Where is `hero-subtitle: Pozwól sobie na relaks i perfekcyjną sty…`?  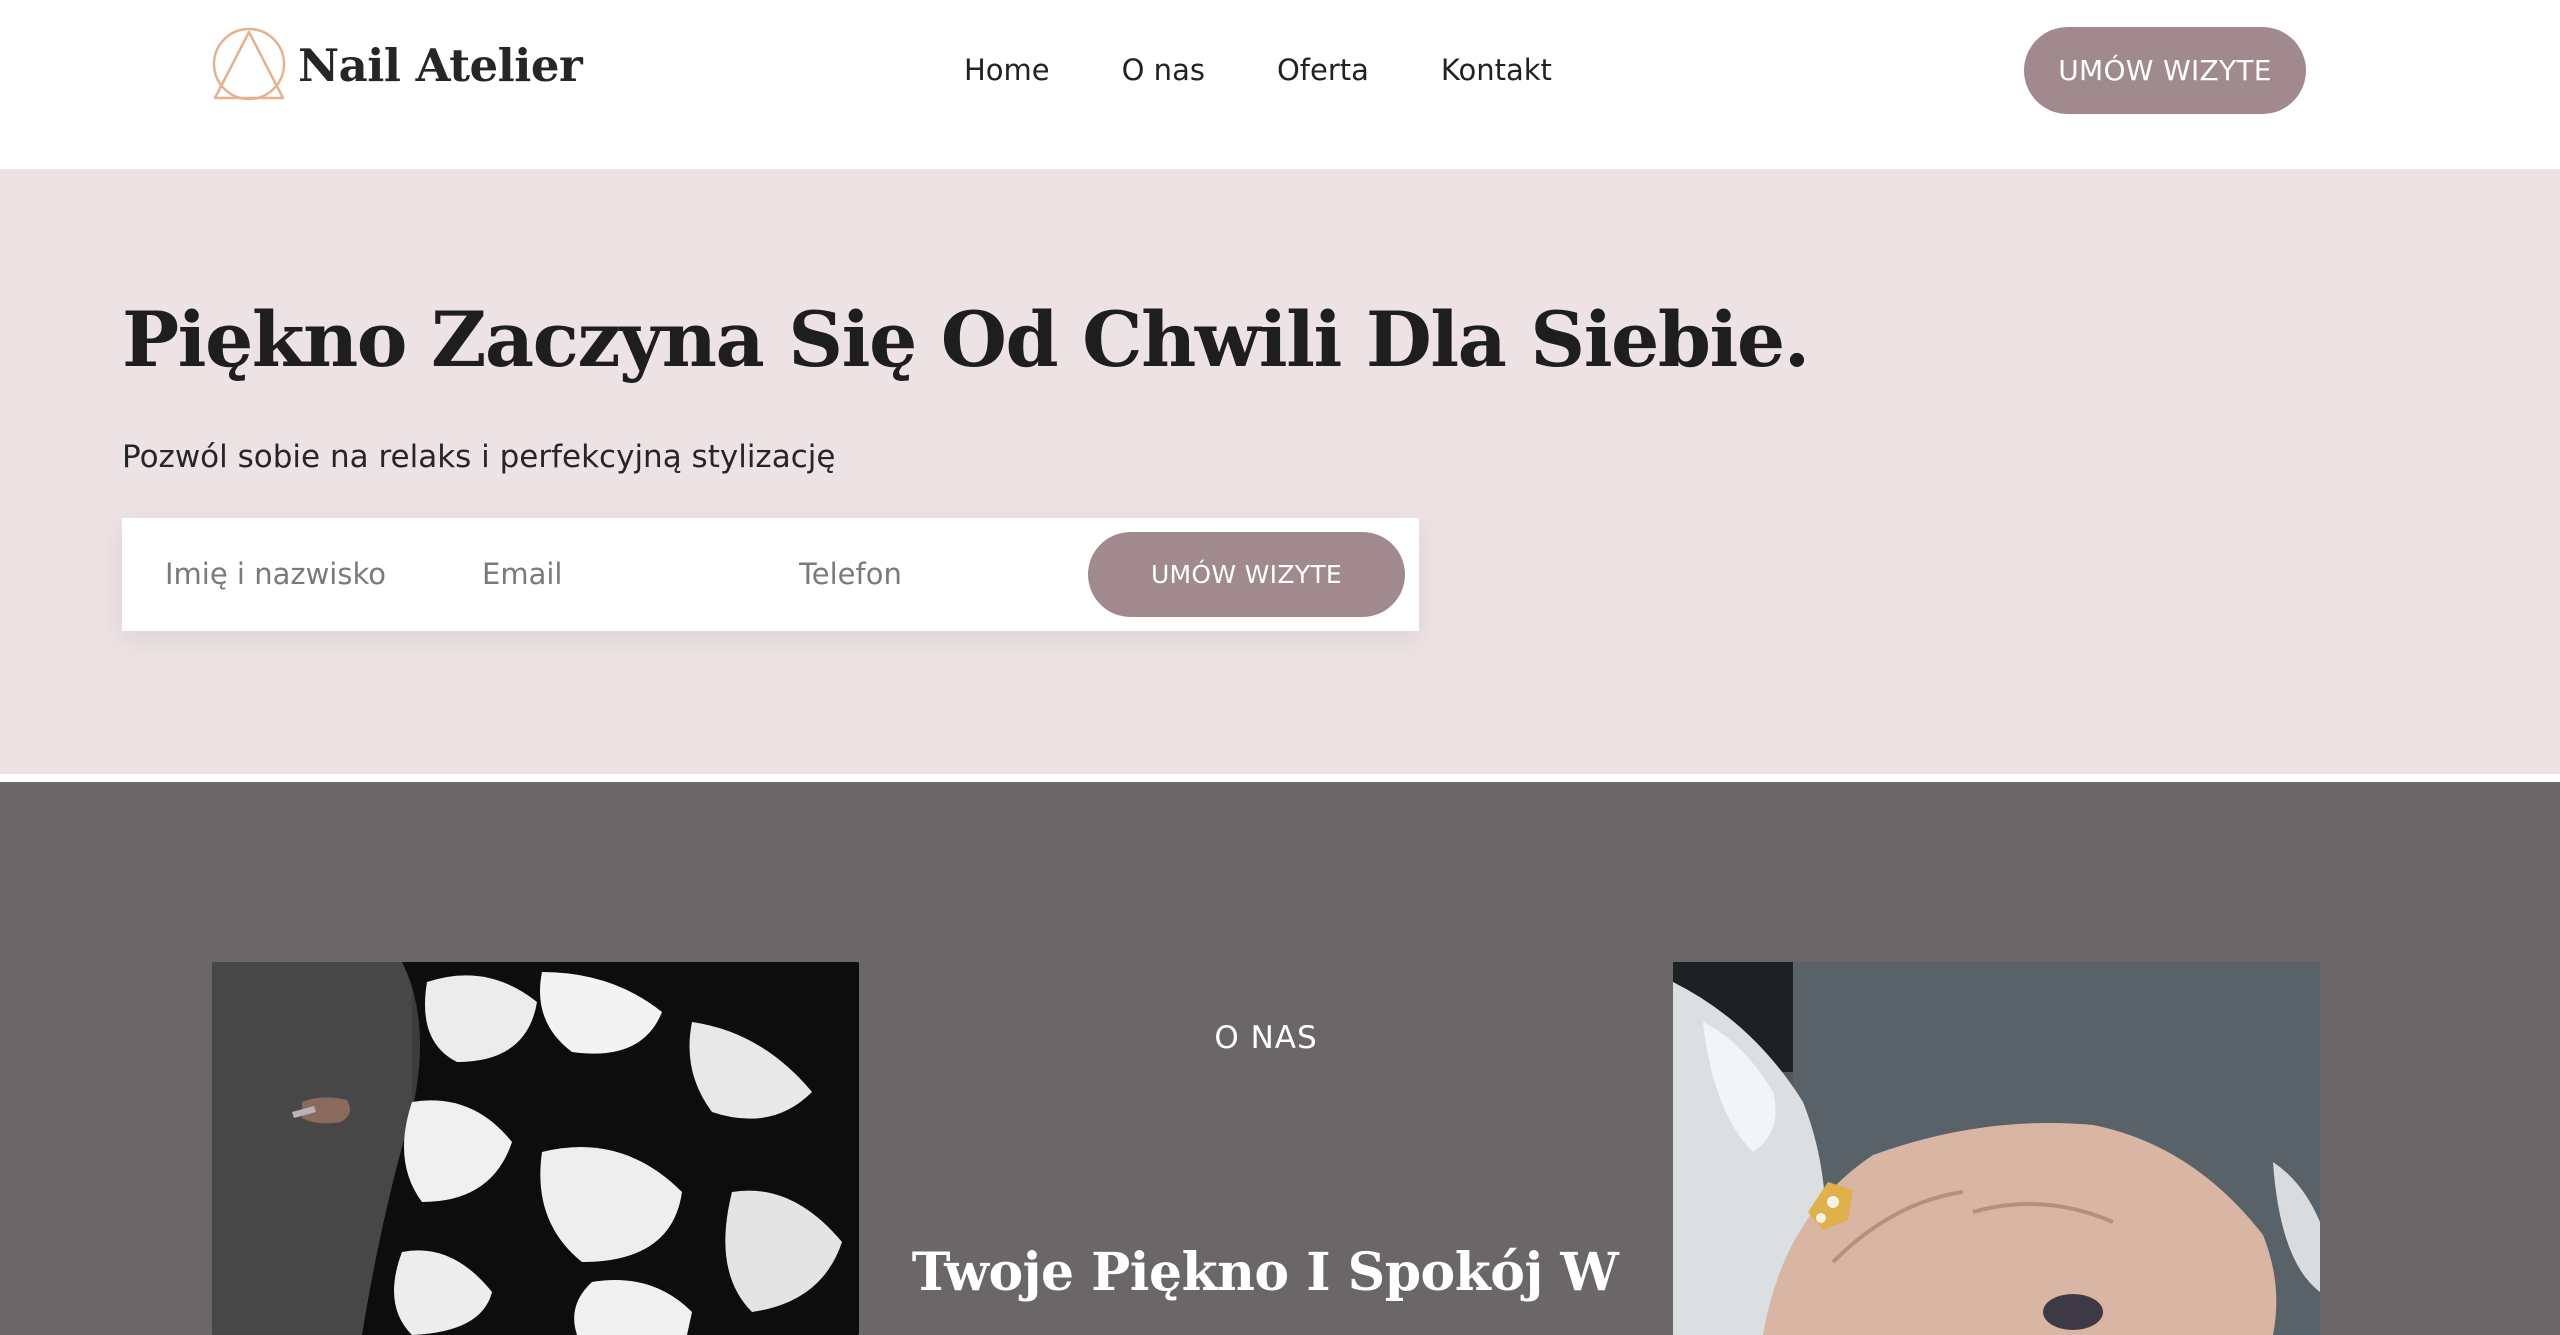 hero-subtitle: Pozwól sobie na relaks i perfekcyjną sty… is located at coordinates (479, 457).